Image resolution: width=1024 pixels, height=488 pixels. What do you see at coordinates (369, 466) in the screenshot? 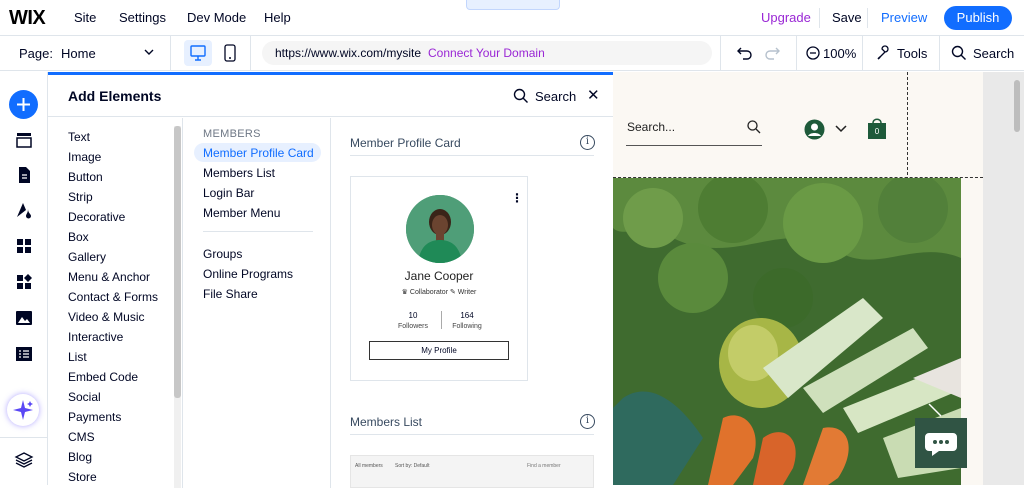
I see `all-members-filter: All members` at bounding box center [369, 466].